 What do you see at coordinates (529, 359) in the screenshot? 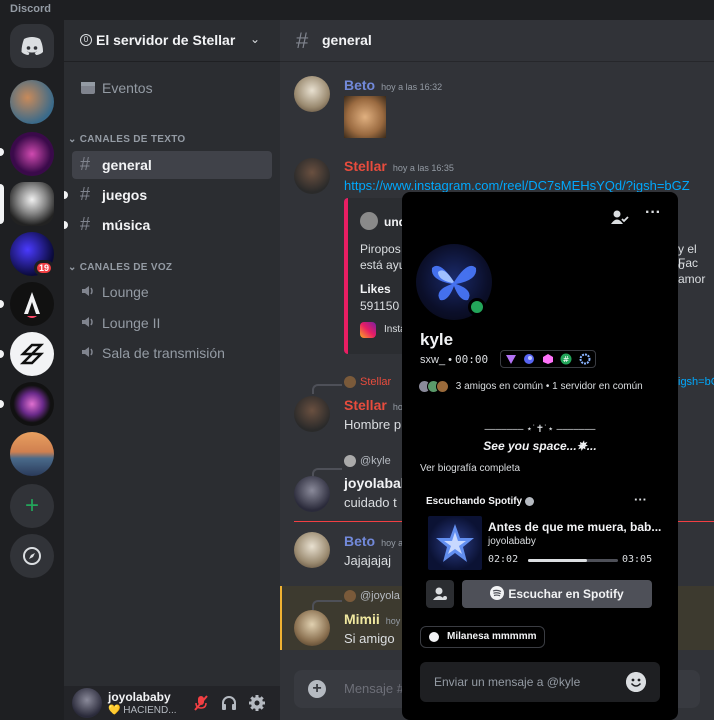
I see `boost-badge-icon` at bounding box center [529, 359].